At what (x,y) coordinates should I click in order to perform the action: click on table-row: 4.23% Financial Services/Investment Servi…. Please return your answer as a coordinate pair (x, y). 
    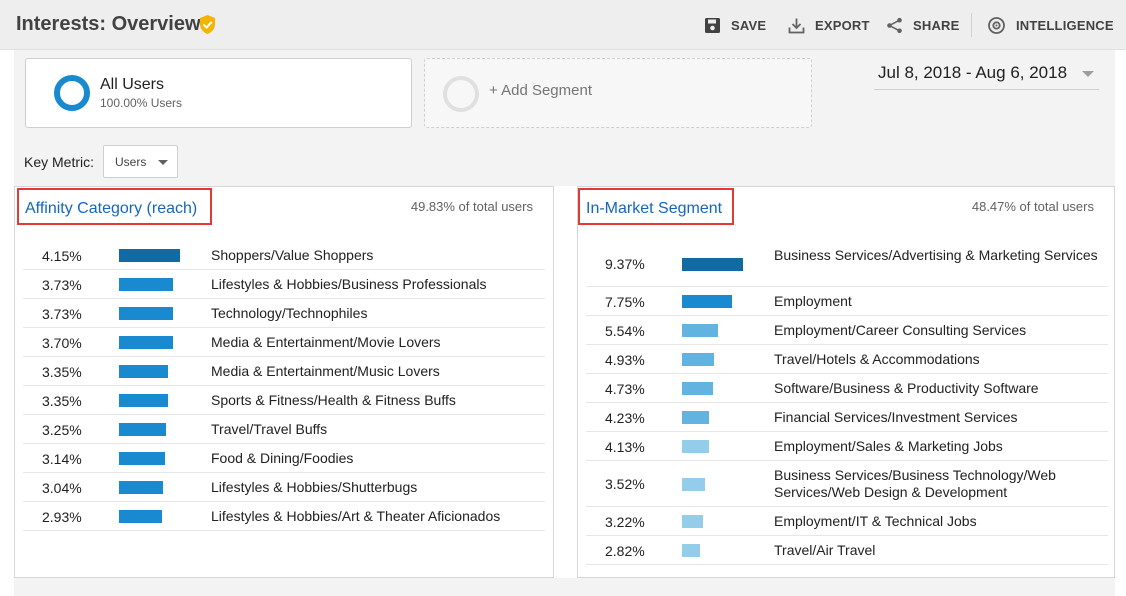
    Looking at the image, I should click on (847, 417).